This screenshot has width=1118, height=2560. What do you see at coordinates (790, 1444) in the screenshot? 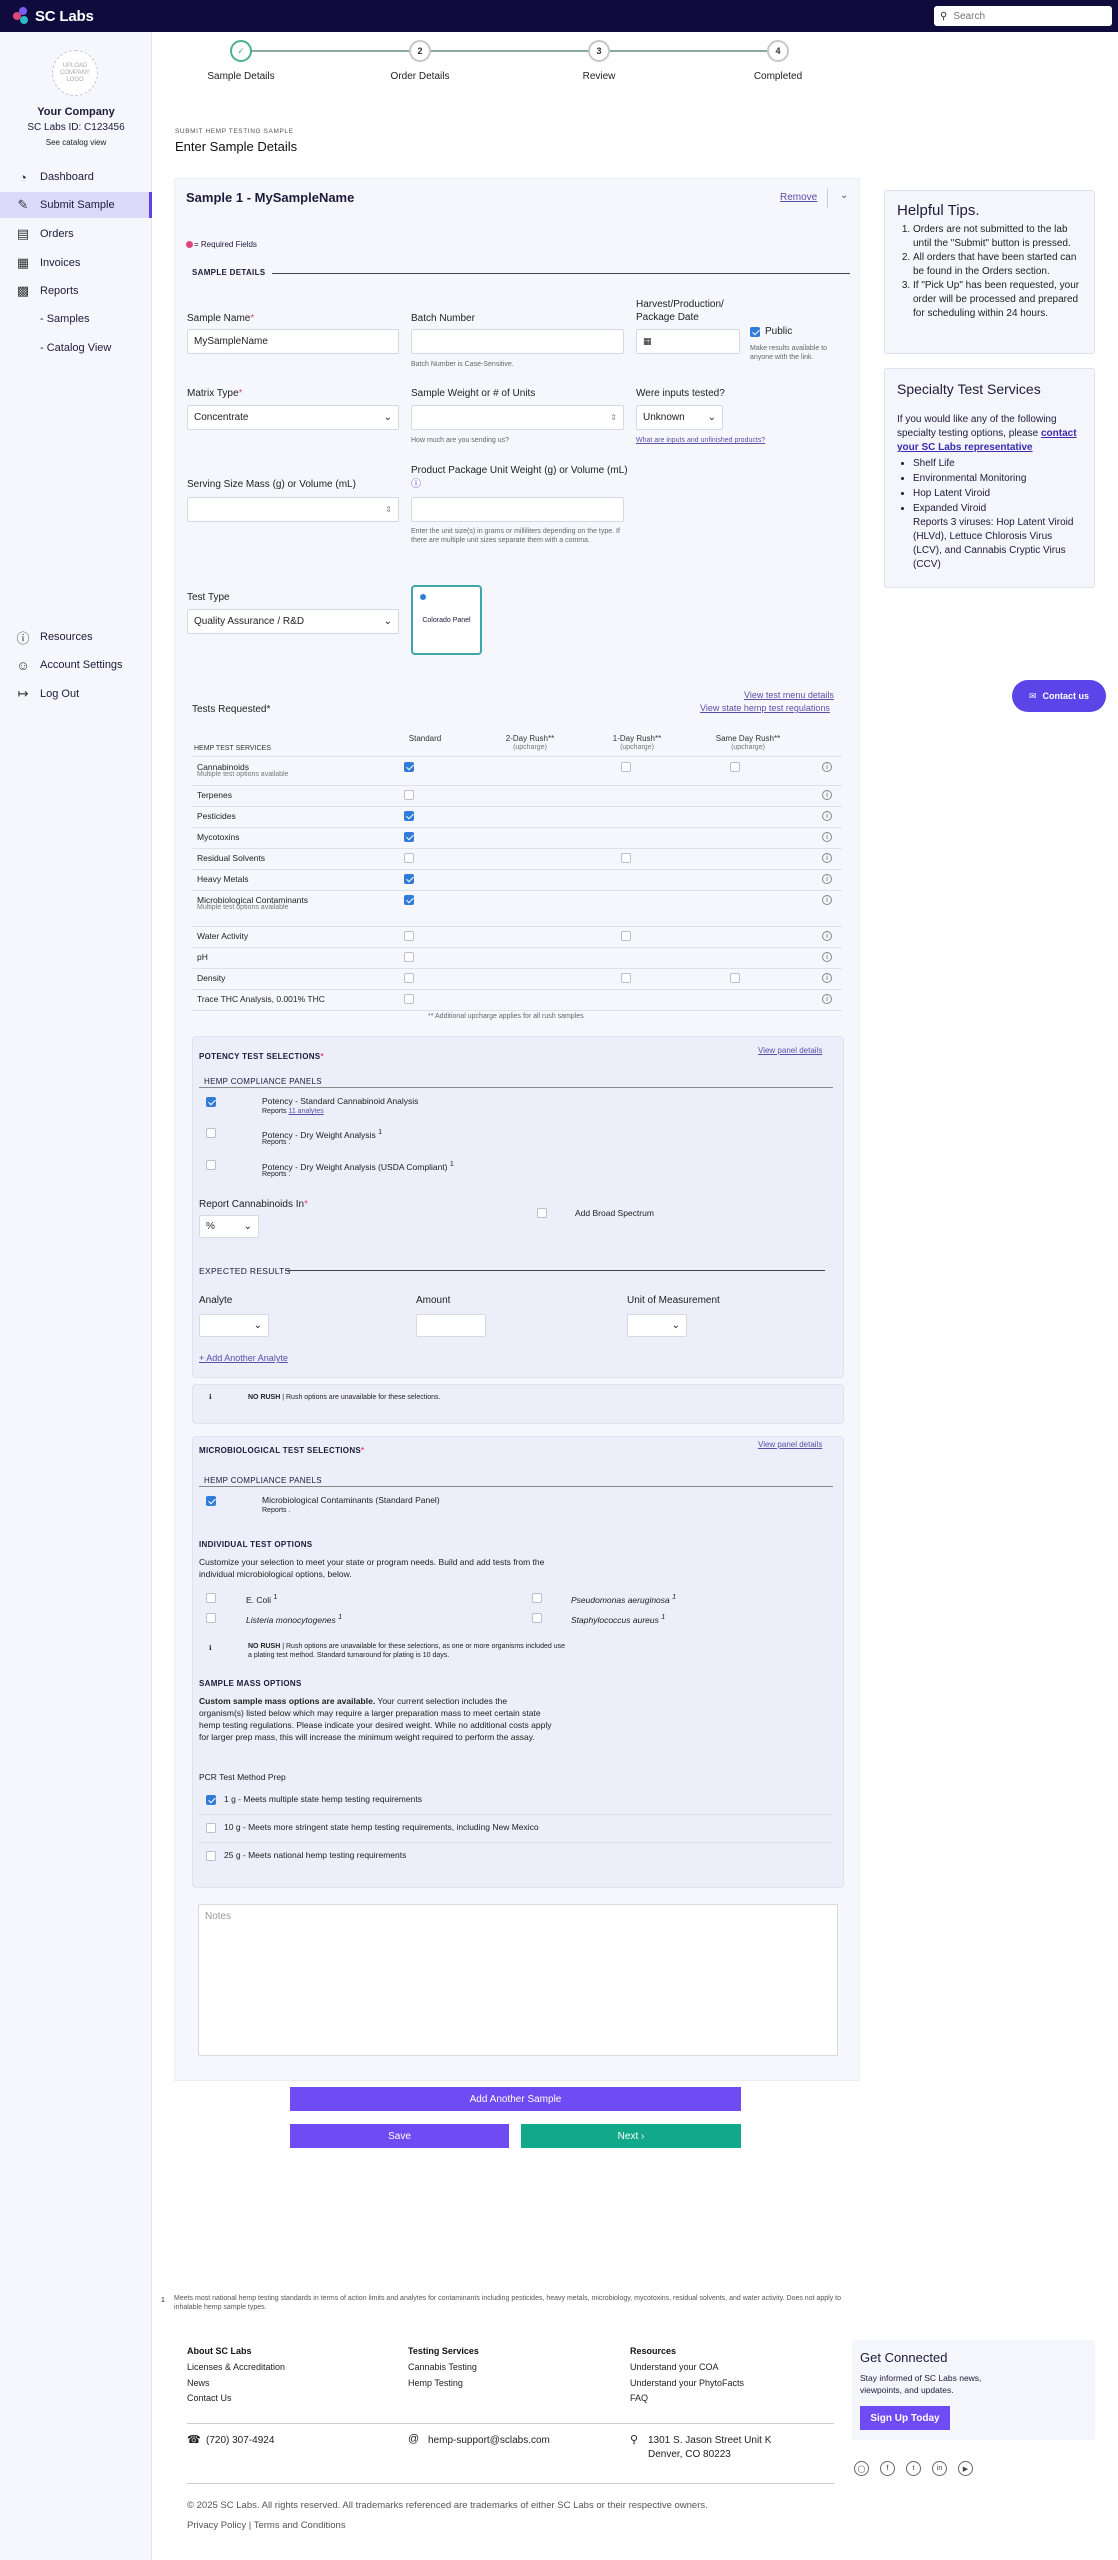
I see `micro-view-details-link: View panel details` at bounding box center [790, 1444].